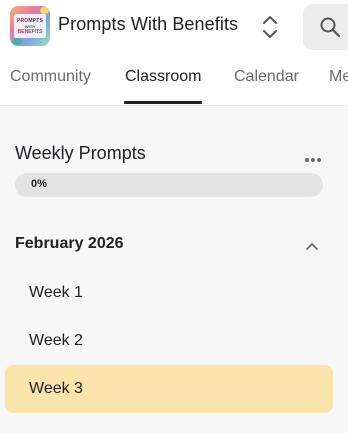 The height and width of the screenshot is (433, 348). Describe the element at coordinates (163, 102) in the screenshot. I see `active-tab-indicator` at that location.